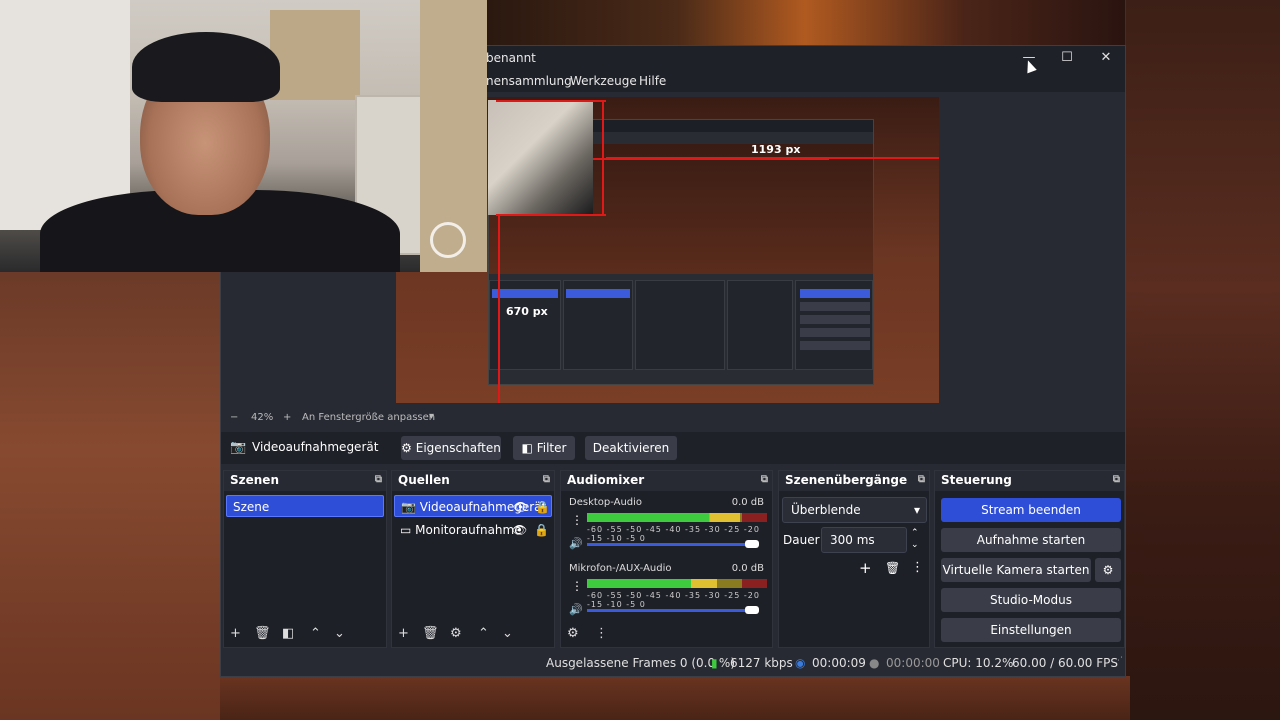 The image size is (1280, 720). Describe the element at coordinates (652, 81) in the screenshot. I see `menu-help: Hilfe` at that location.